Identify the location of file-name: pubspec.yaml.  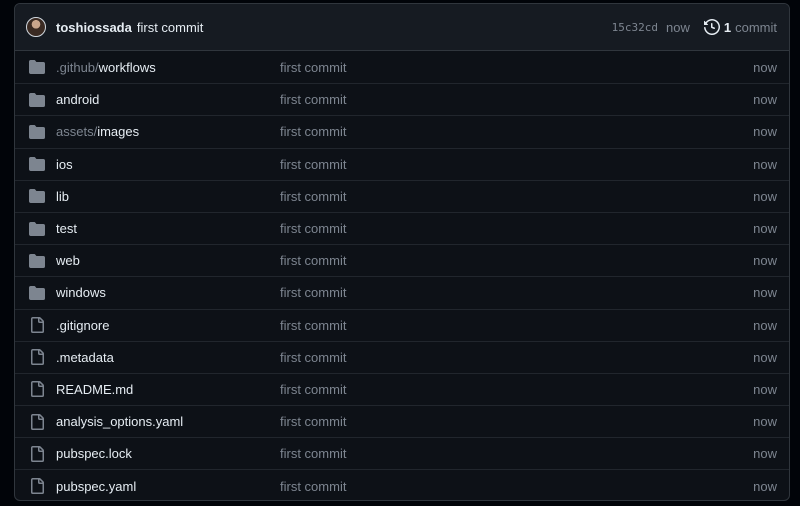
(96, 486).